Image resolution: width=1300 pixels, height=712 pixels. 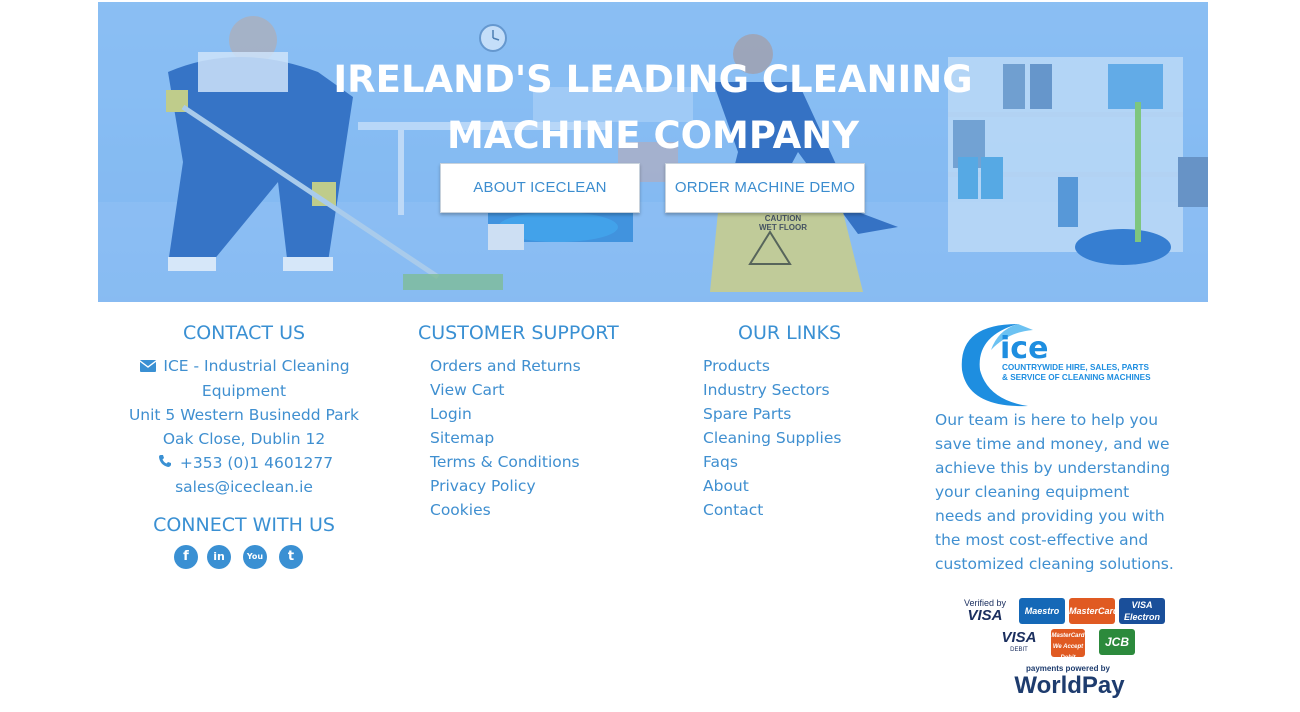 I want to click on connect-with-us-heading: CONNECT WITH US, so click(x=244, y=525).